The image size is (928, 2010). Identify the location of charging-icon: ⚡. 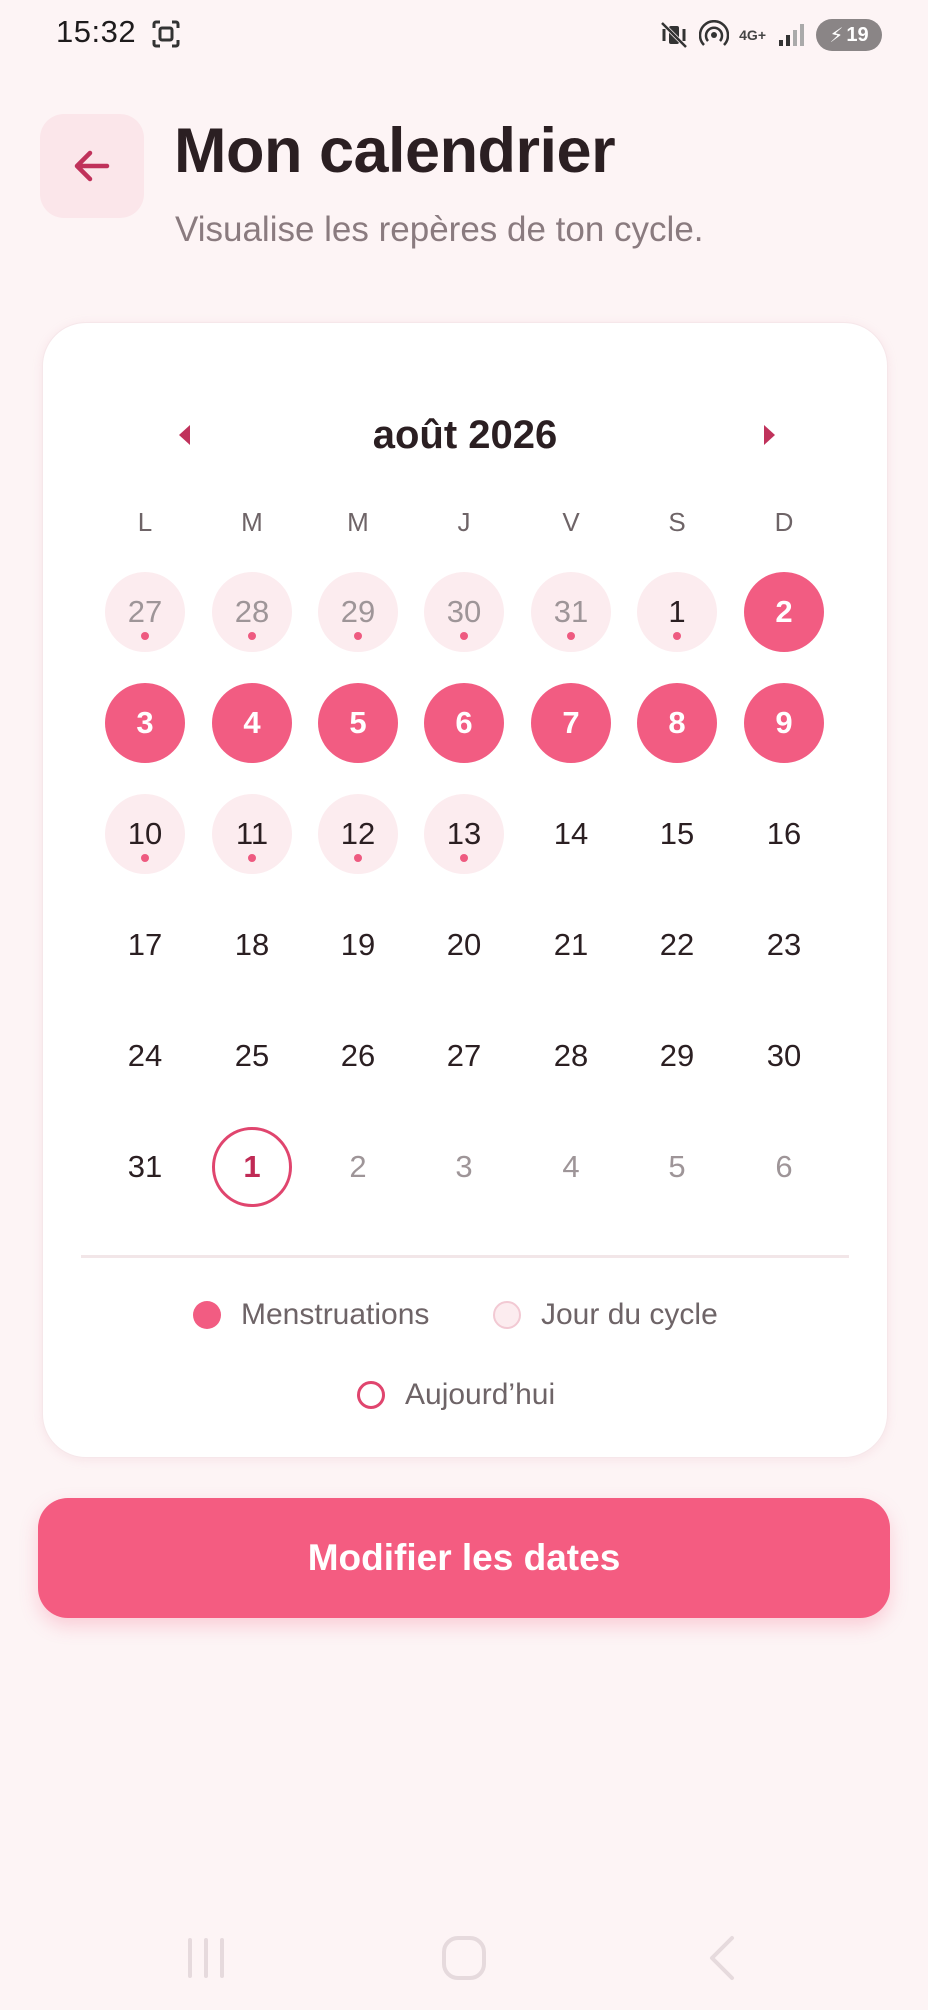
(836, 35).